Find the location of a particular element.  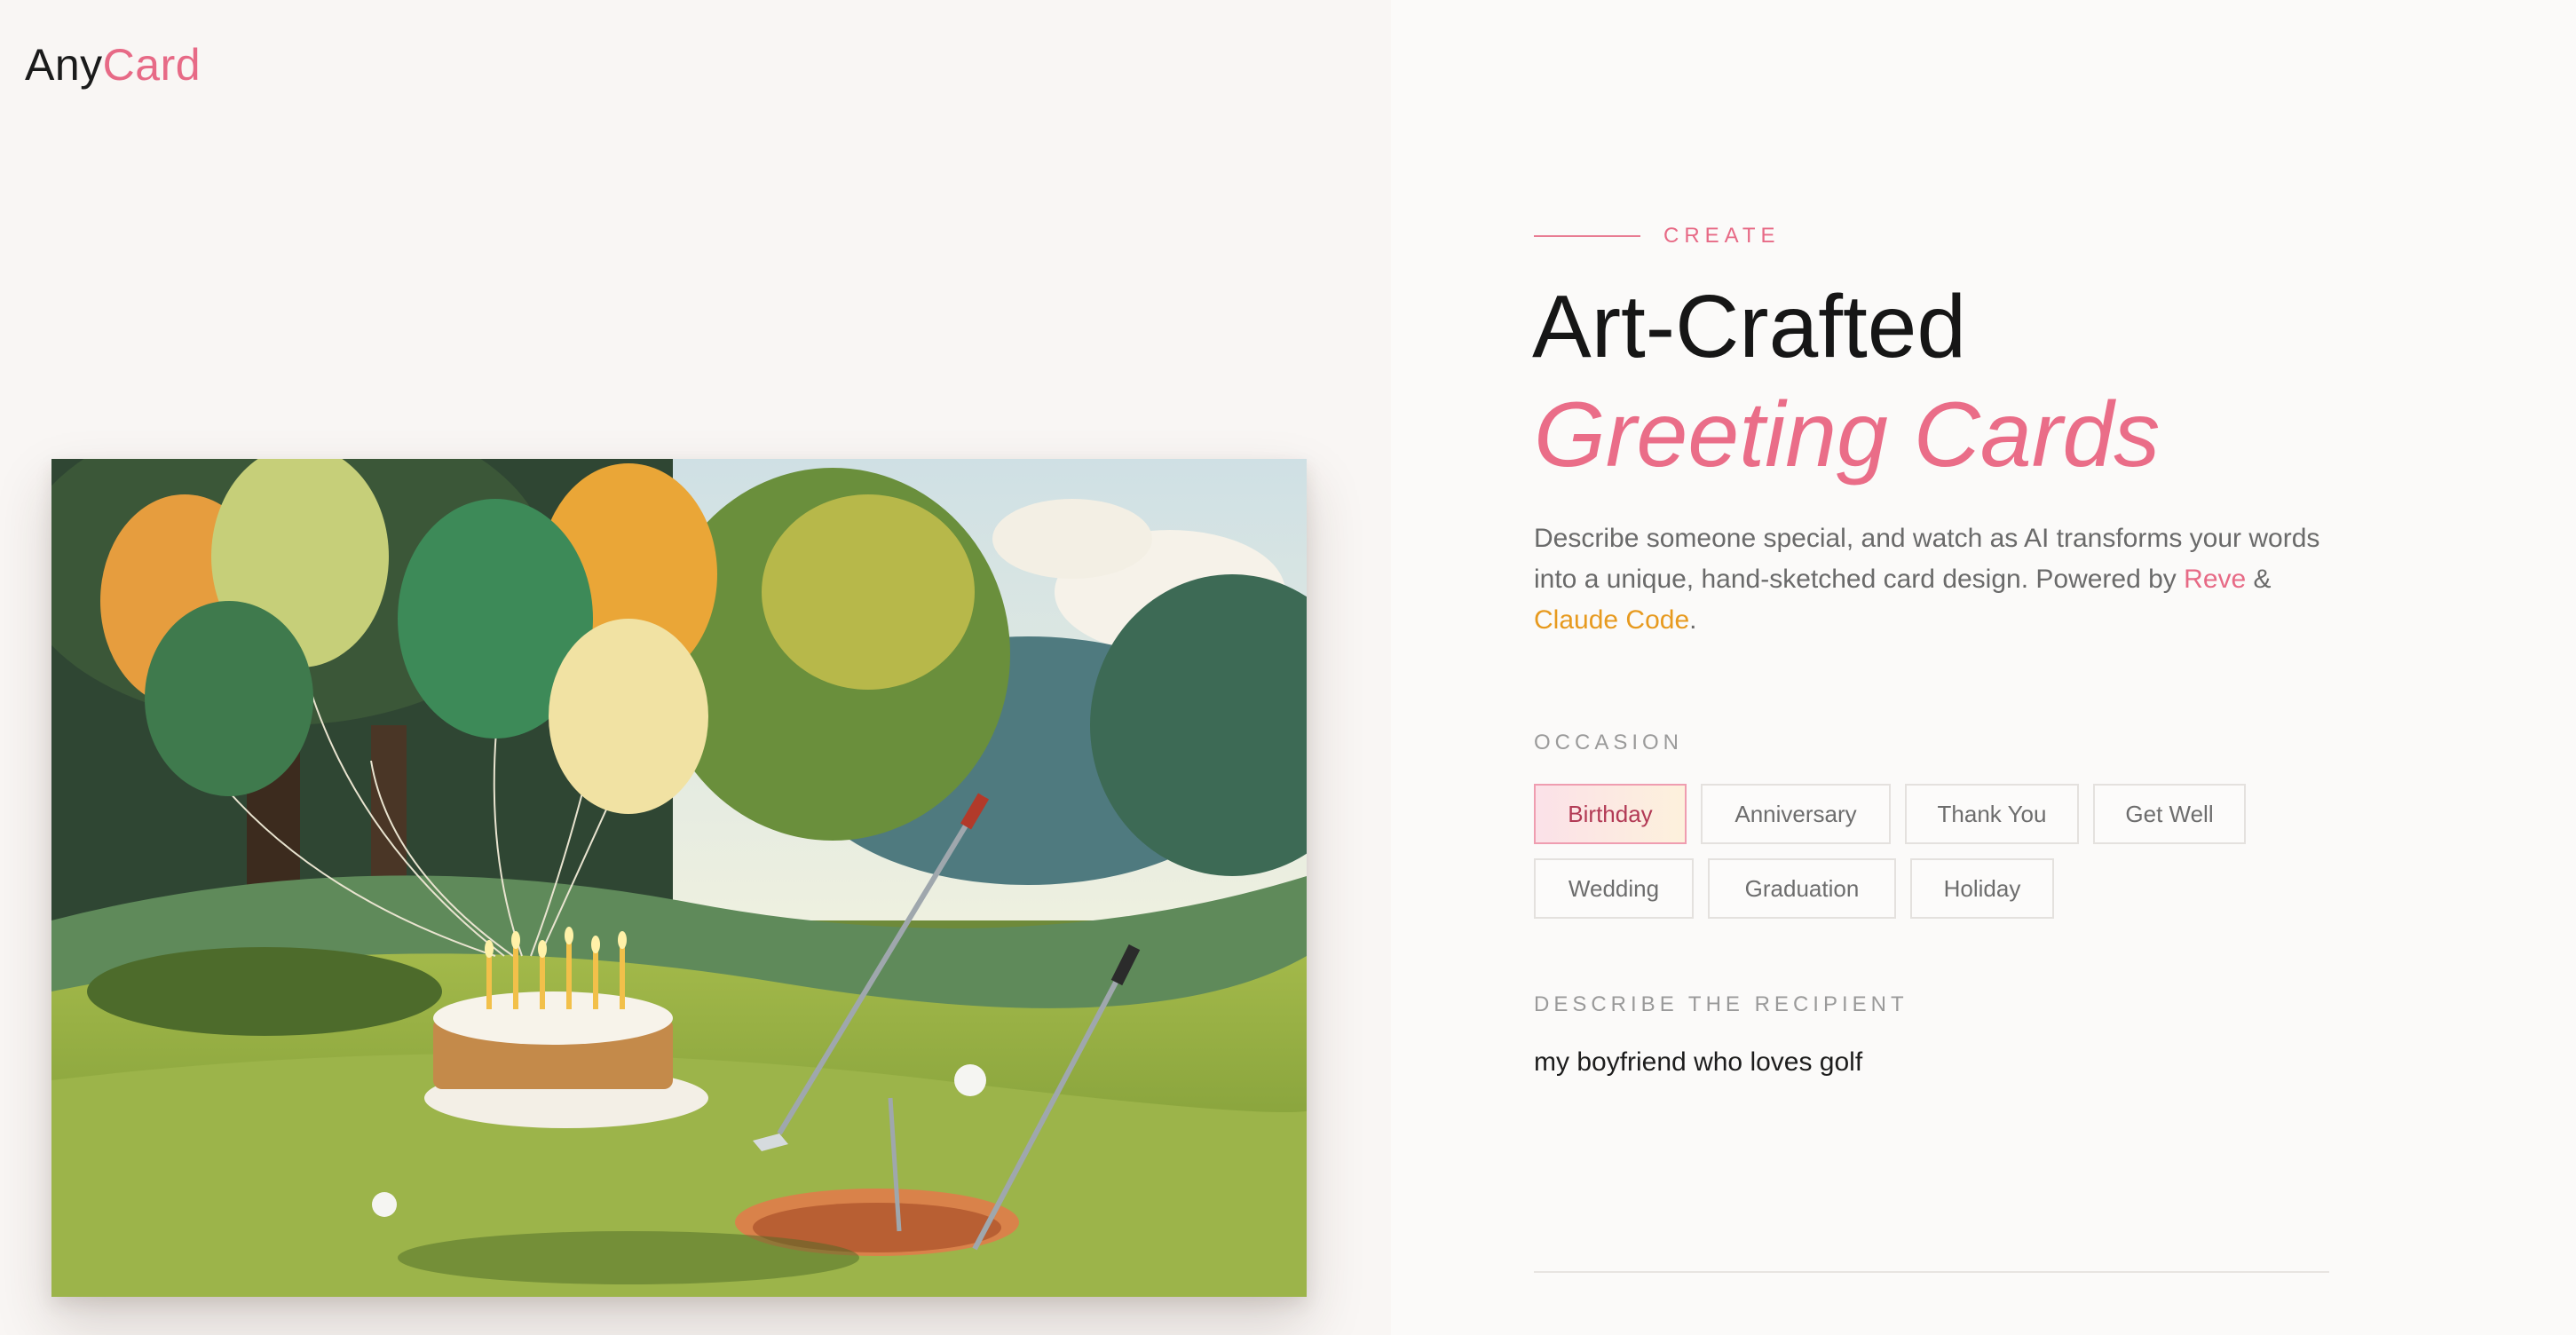

eyebrow: CREATE is located at coordinates (1657, 236).